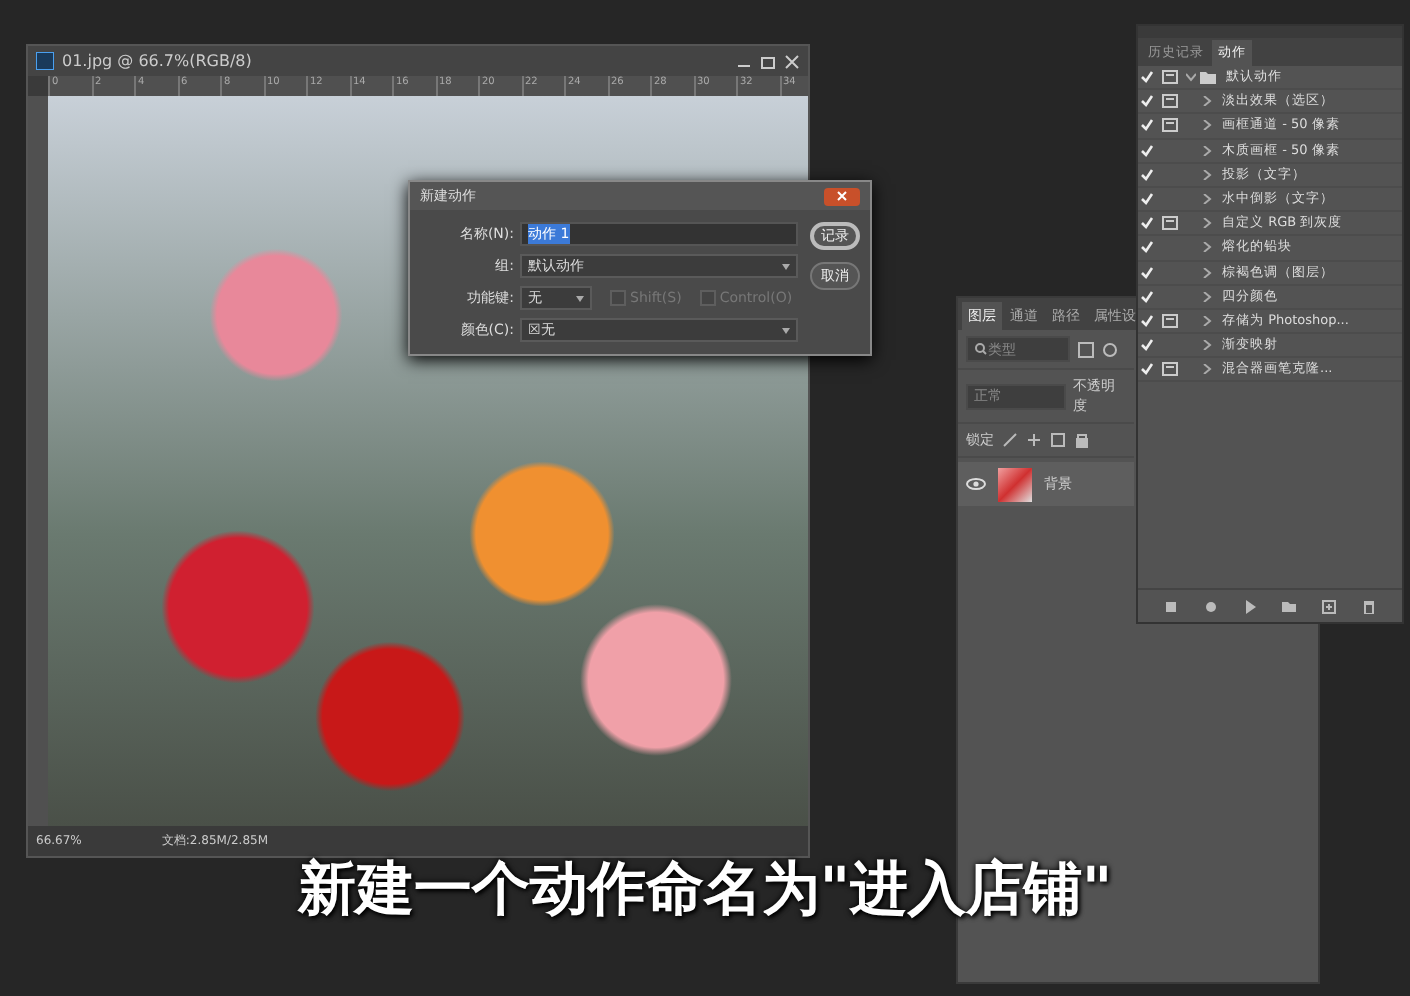 This screenshot has height=996, width=1410. Describe the element at coordinates (1210, 606) in the screenshot. I see `record-icon` at that location.